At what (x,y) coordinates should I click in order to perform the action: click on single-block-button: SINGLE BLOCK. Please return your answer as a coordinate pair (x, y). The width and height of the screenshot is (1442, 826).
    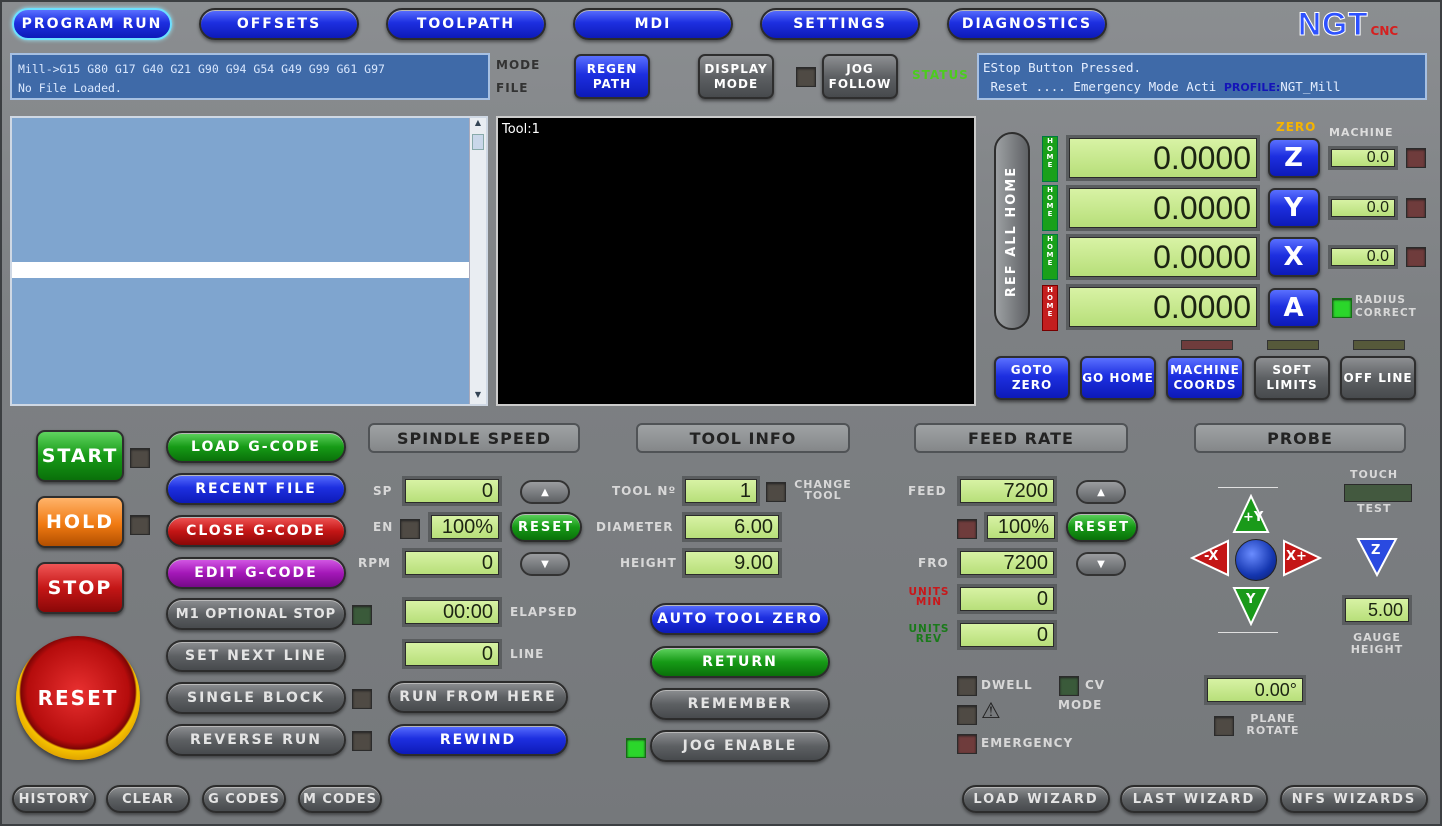
    Looking at the image, I should click on (256, 698).